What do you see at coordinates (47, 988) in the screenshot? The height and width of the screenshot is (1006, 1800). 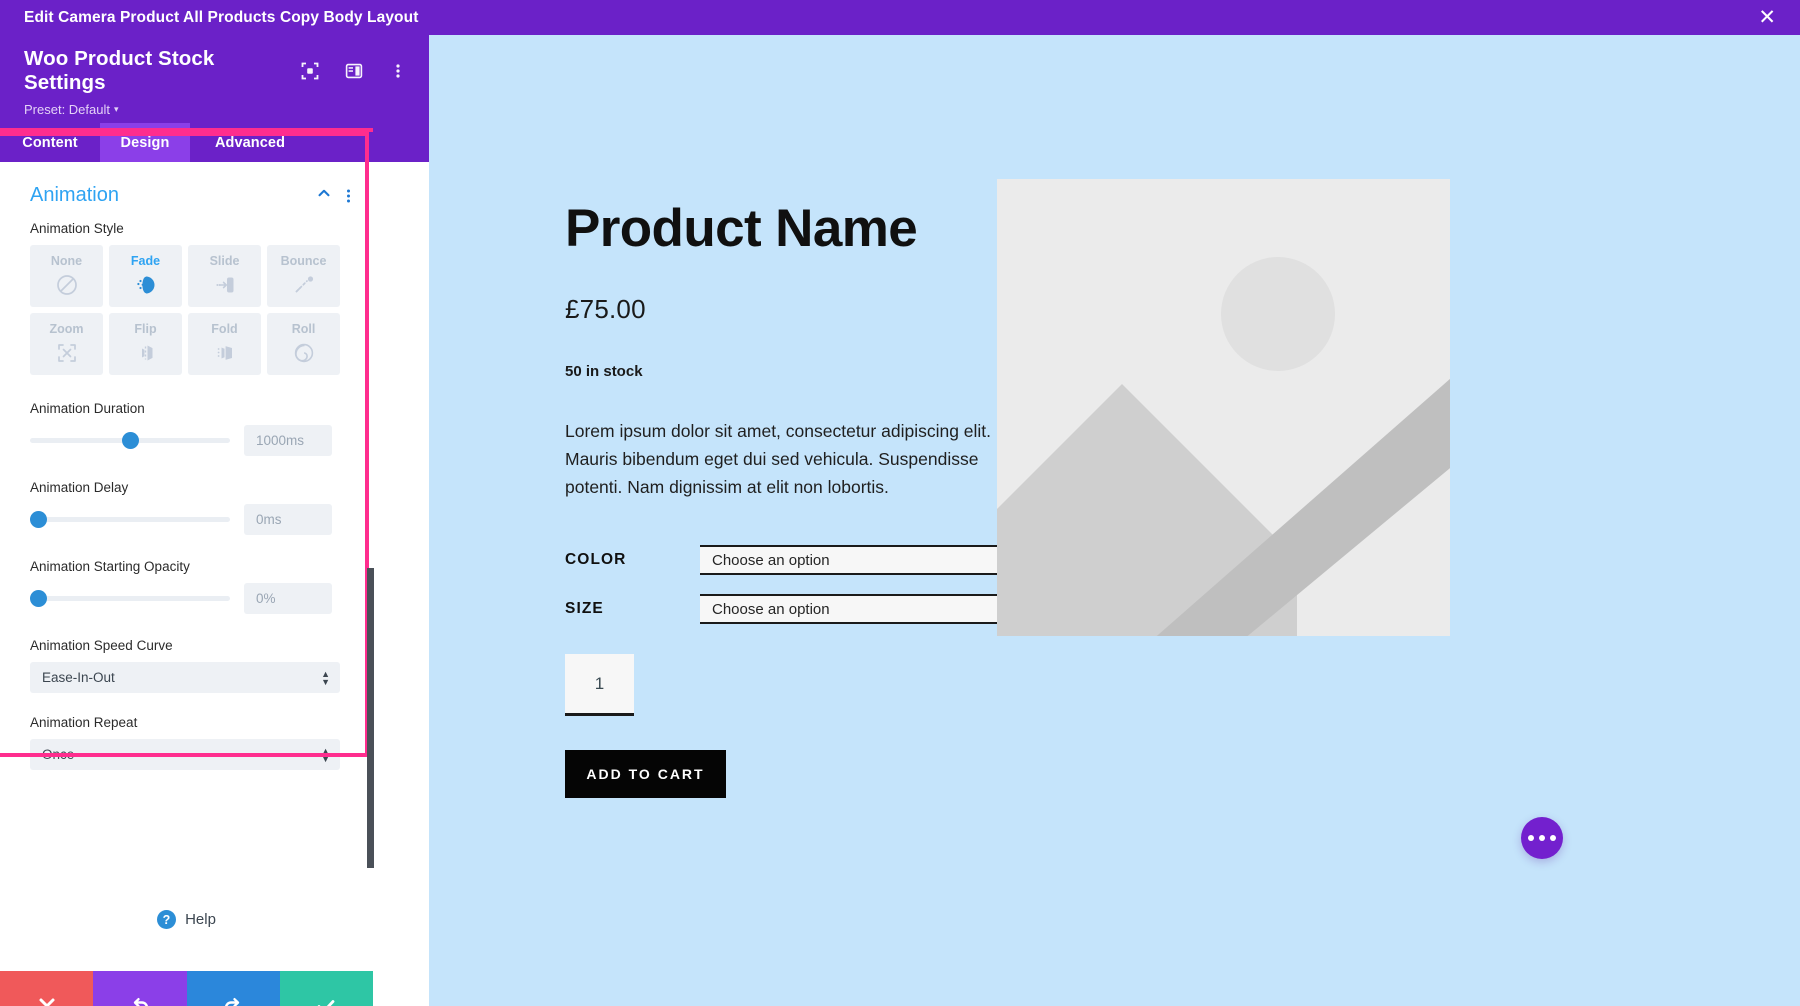 I see `cancel-button` at bounding box center [47, 988].